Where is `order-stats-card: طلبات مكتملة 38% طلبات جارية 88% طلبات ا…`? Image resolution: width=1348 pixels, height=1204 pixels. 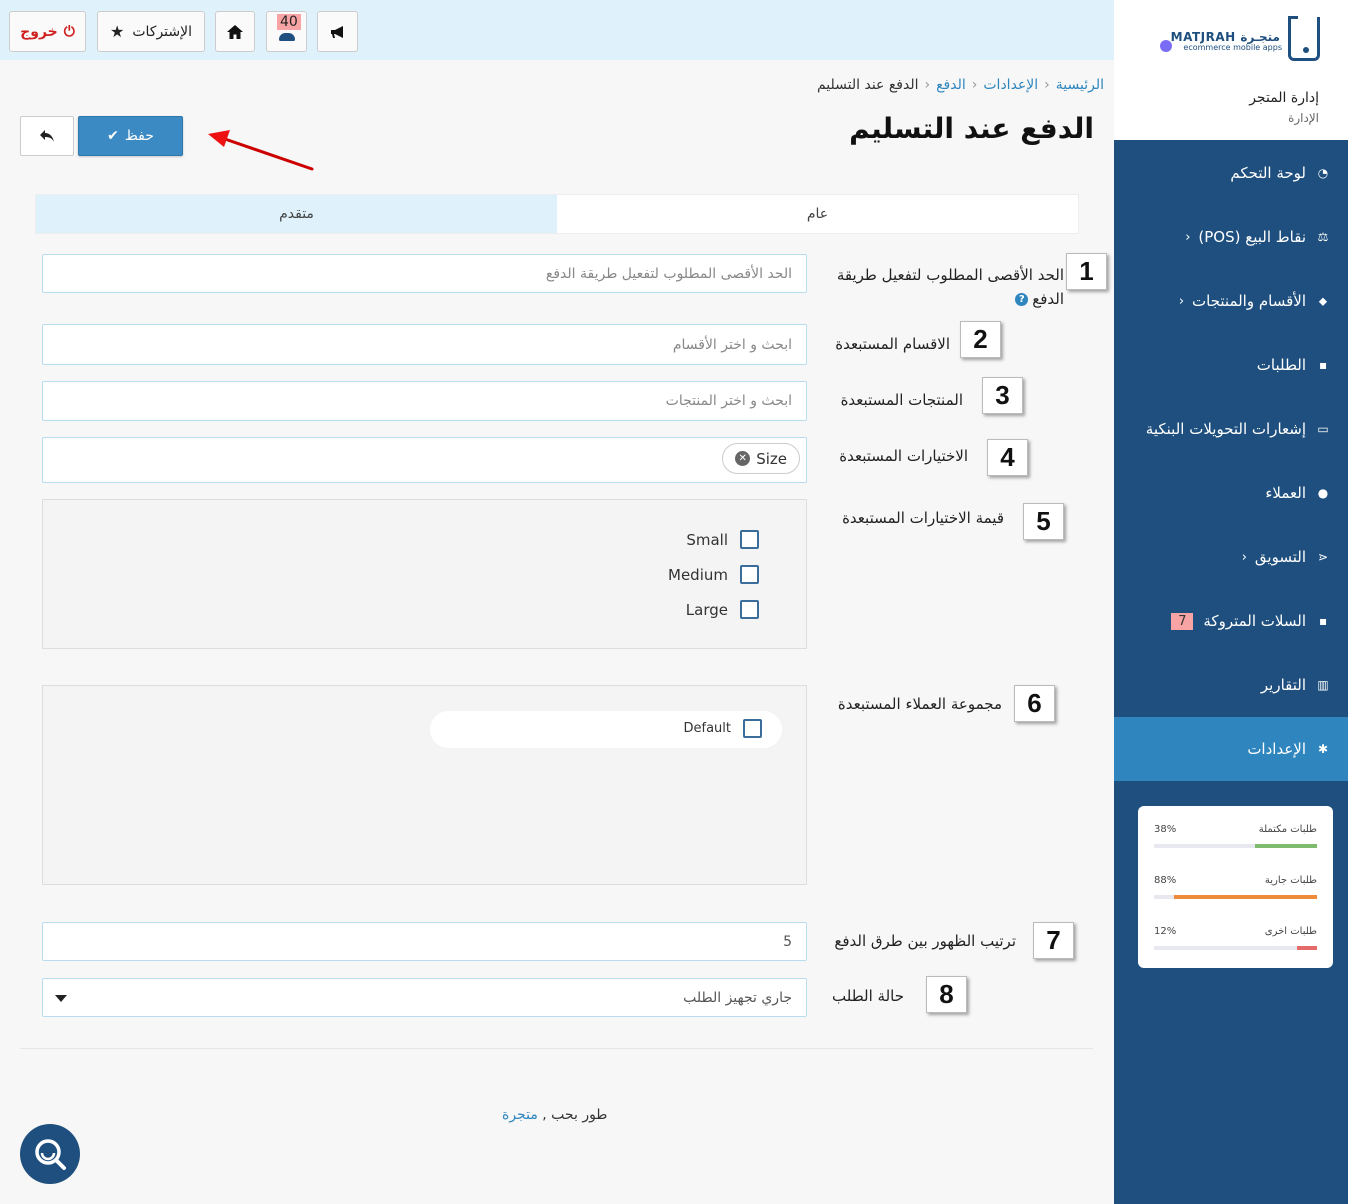 order-stats-card: طلبات مكتملة 38% طلبات جارية 88% طلبات ا… is located at coordinates (1235, 887).